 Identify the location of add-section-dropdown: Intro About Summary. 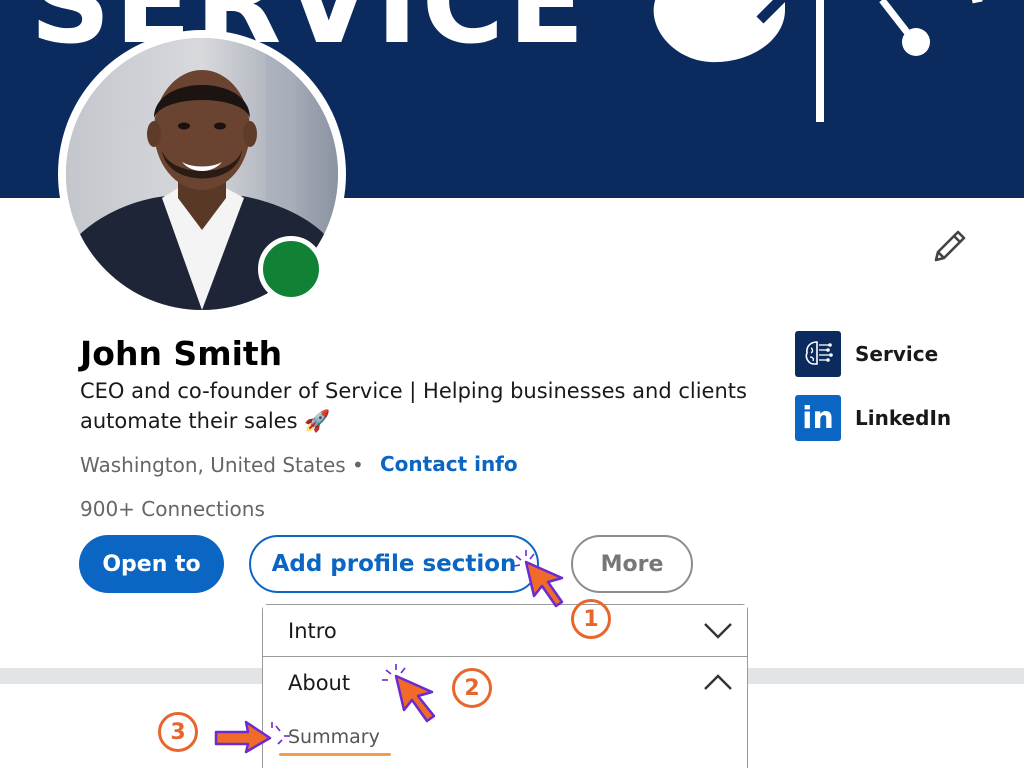
(505, 686).